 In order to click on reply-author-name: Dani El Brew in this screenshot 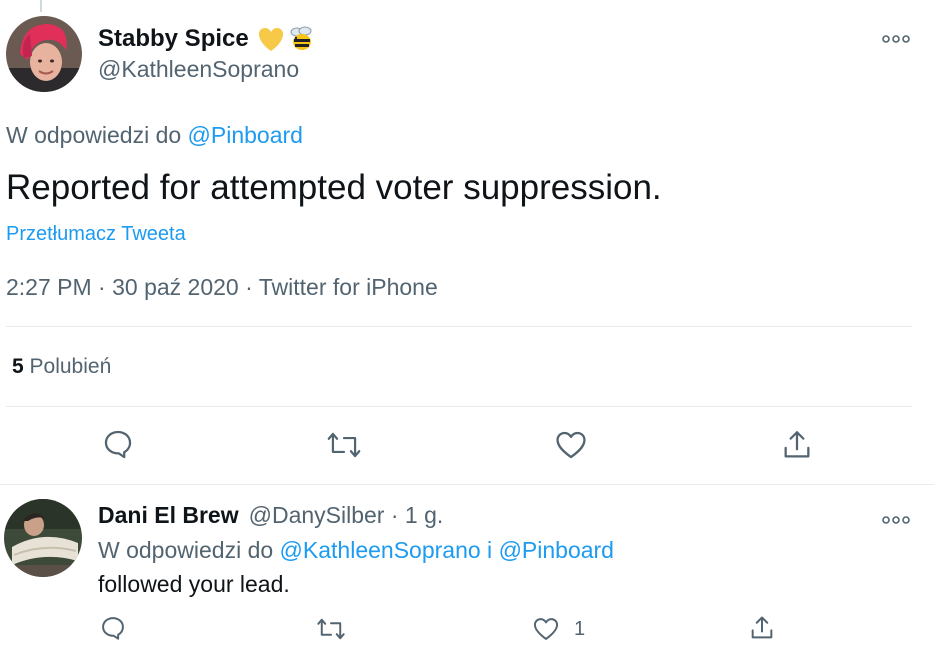, I will do `click(168, 515)`.